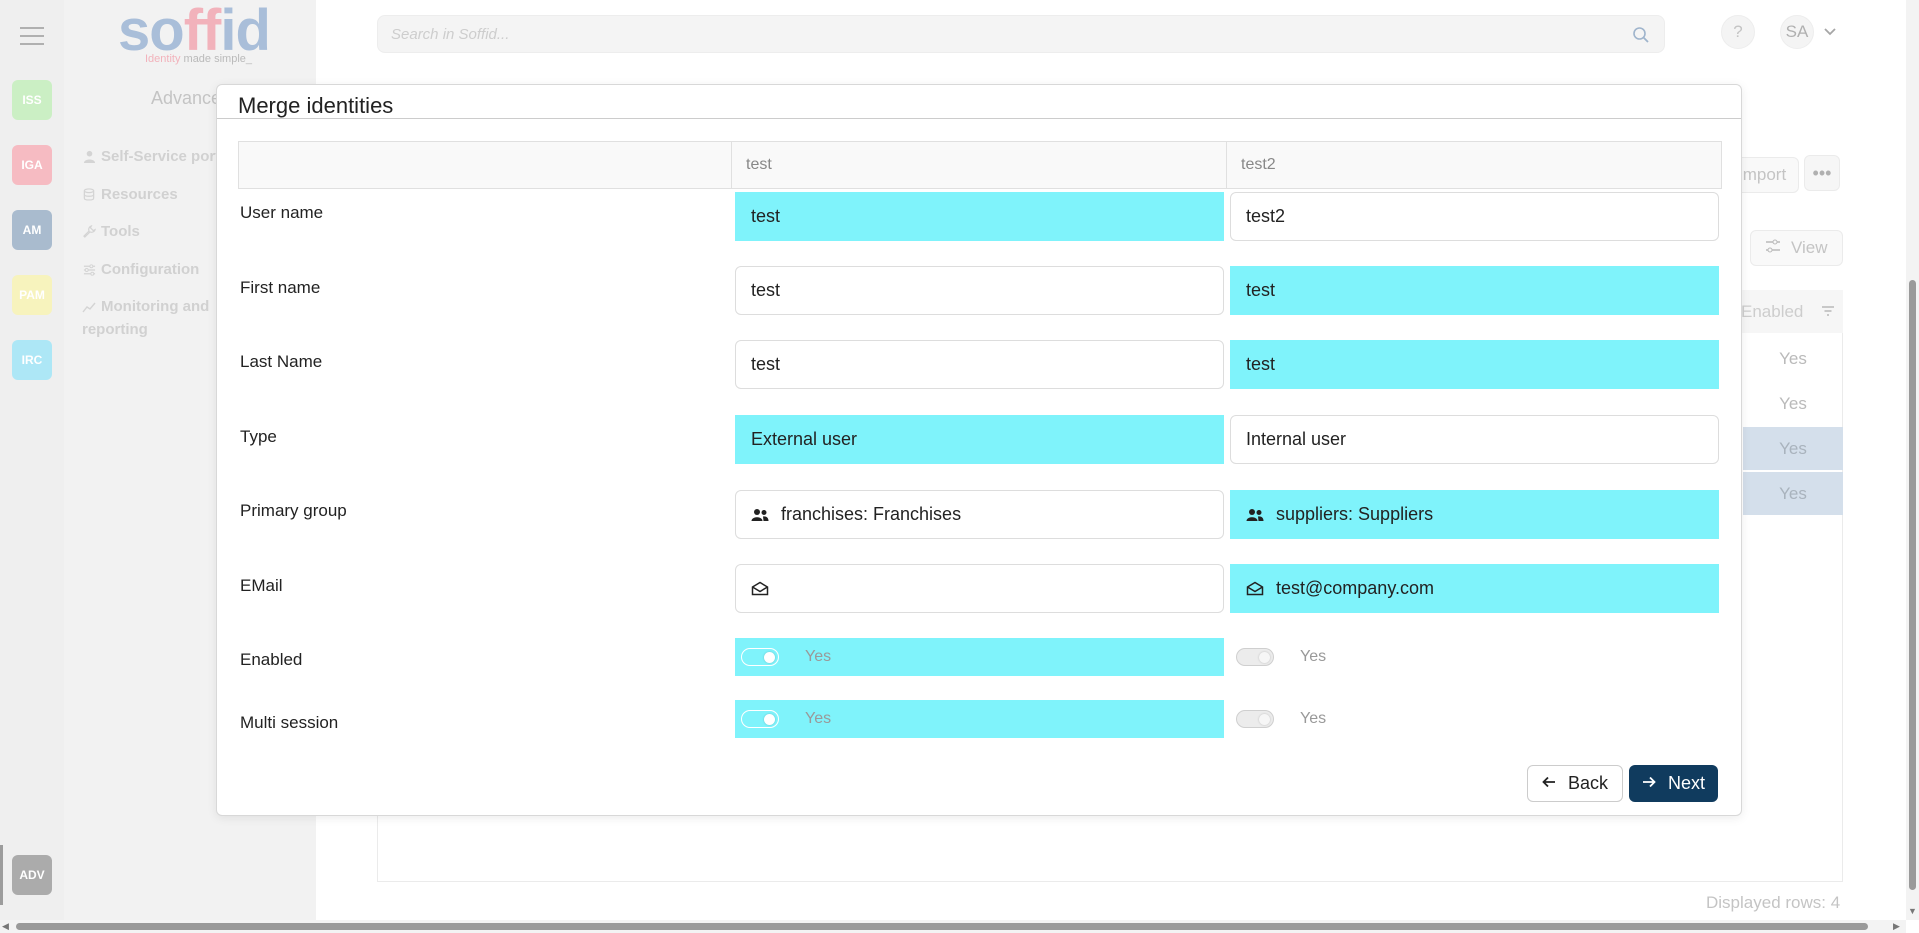 This screenshot has height=933, width=1919. I want to click on email-right-option: test@company.com, so click(1474, 588).